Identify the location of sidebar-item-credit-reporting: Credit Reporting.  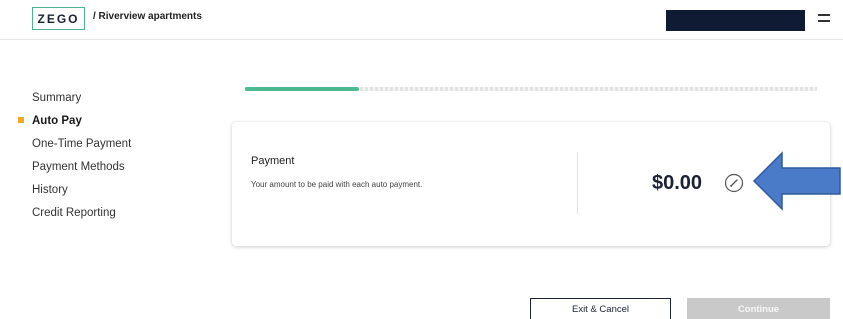
(118, 212).